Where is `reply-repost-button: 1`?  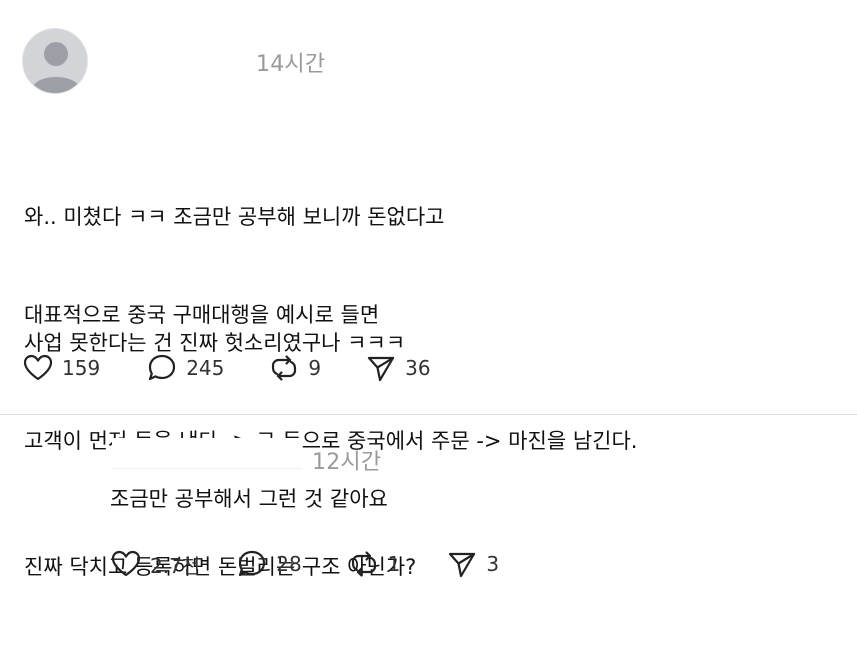
reply-repost-button: 1 is located at coordinates (374, 564).